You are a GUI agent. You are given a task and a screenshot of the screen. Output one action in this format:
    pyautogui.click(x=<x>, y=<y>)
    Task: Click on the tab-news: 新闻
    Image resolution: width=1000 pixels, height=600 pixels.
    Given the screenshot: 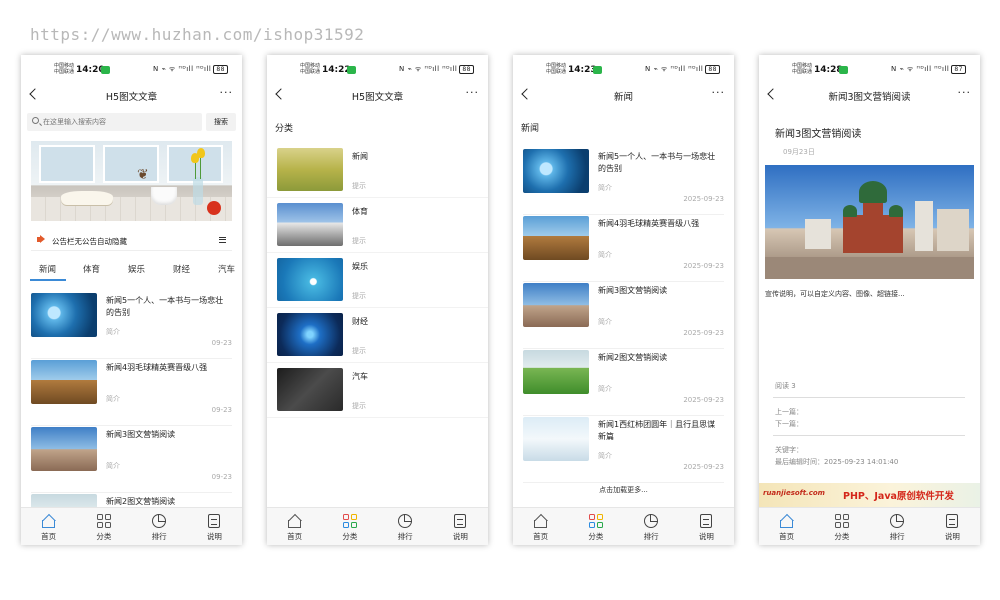 What is the action you would take?
    pyautogui.click(x=47, y=269)
    